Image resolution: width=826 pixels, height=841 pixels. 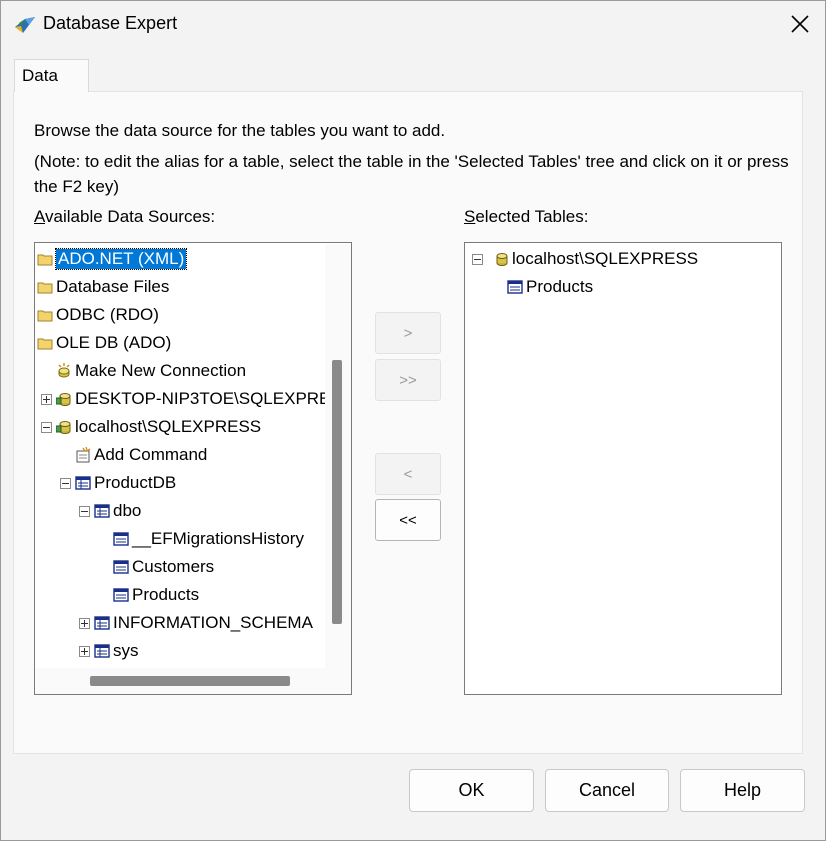 I want to click on horizontal-scrollbar, so click(x=193, y=681).